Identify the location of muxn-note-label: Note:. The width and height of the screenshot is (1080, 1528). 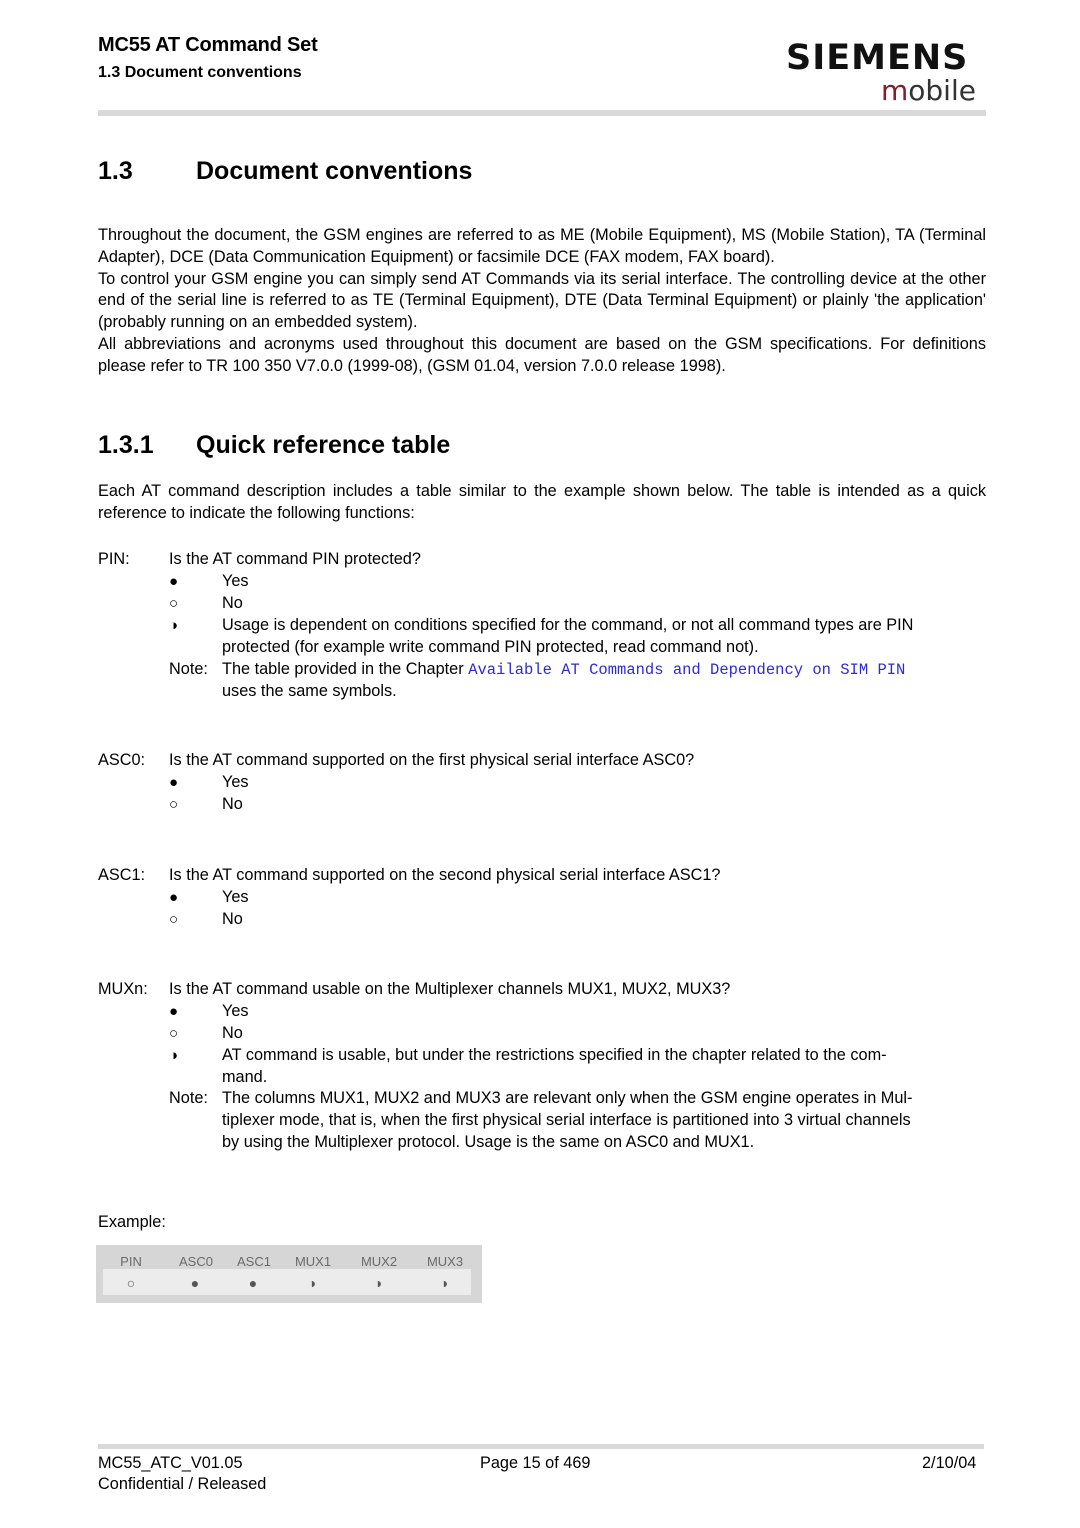
(188, 1098).